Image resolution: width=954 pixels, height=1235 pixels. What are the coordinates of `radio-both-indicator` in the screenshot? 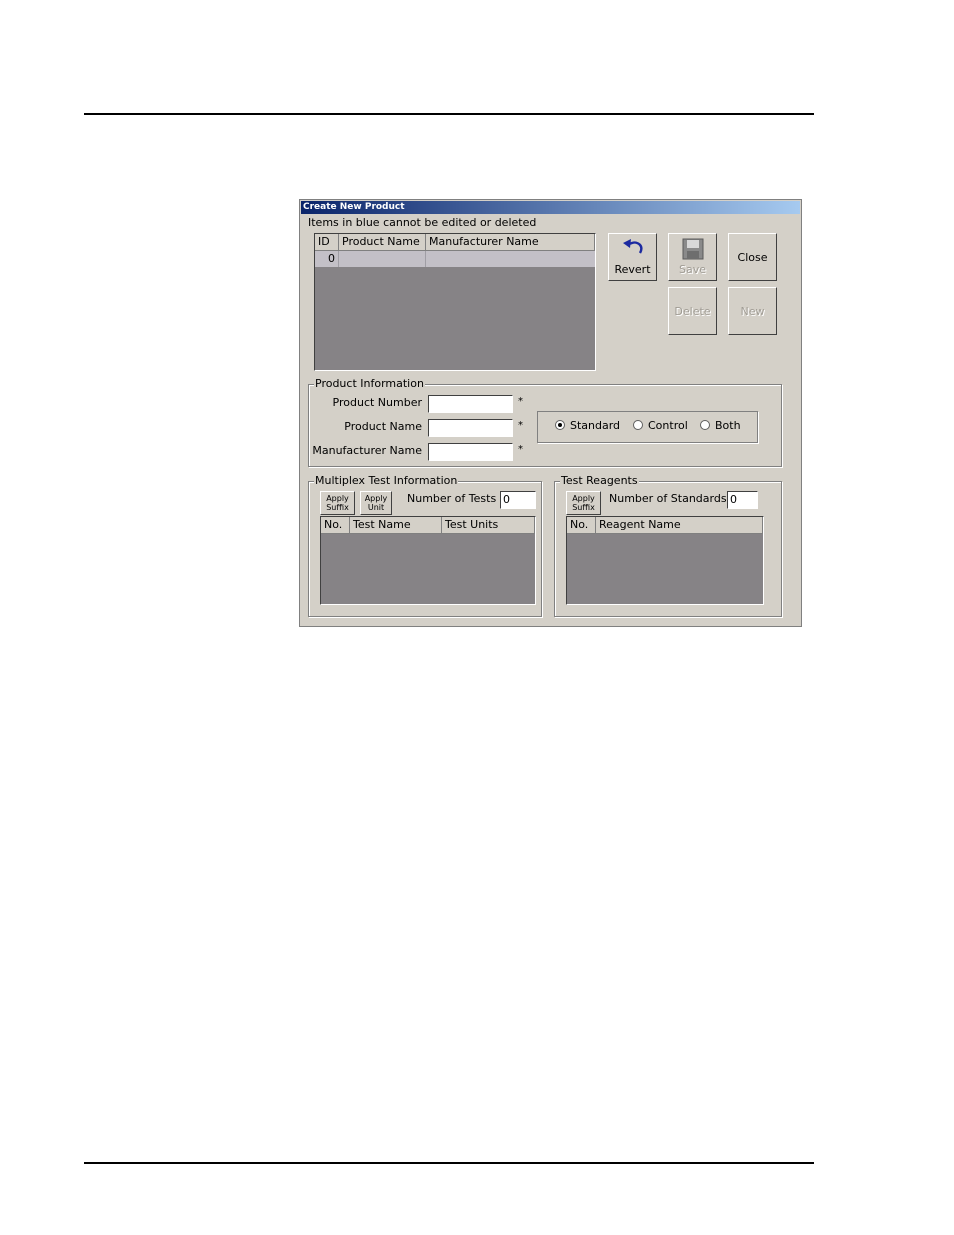 It's located at (705, 425).